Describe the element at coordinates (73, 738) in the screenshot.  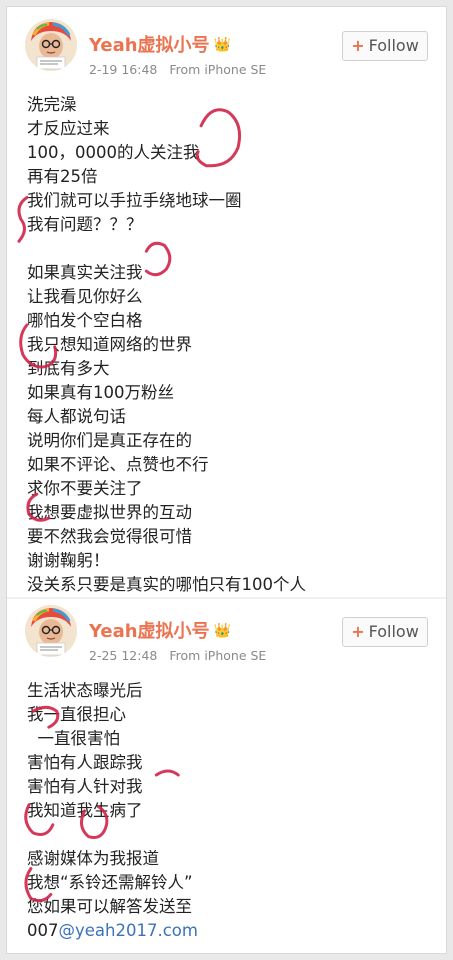
I see `text-line: 一直很害怕` at that location.